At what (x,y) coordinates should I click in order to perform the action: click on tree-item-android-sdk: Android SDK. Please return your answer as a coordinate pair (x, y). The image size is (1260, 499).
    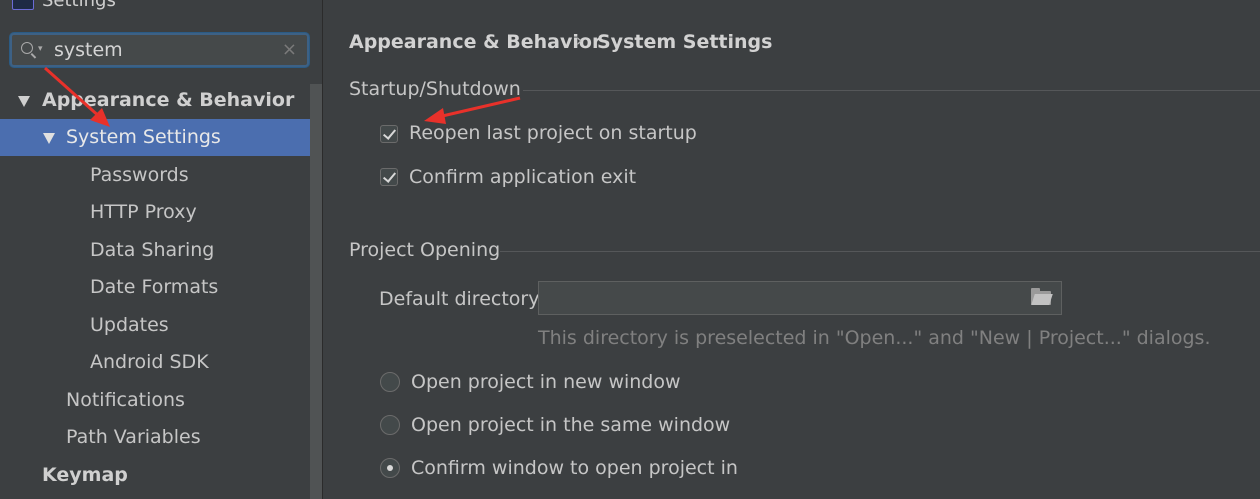
    Looking at the image, I should click on (161, 362).